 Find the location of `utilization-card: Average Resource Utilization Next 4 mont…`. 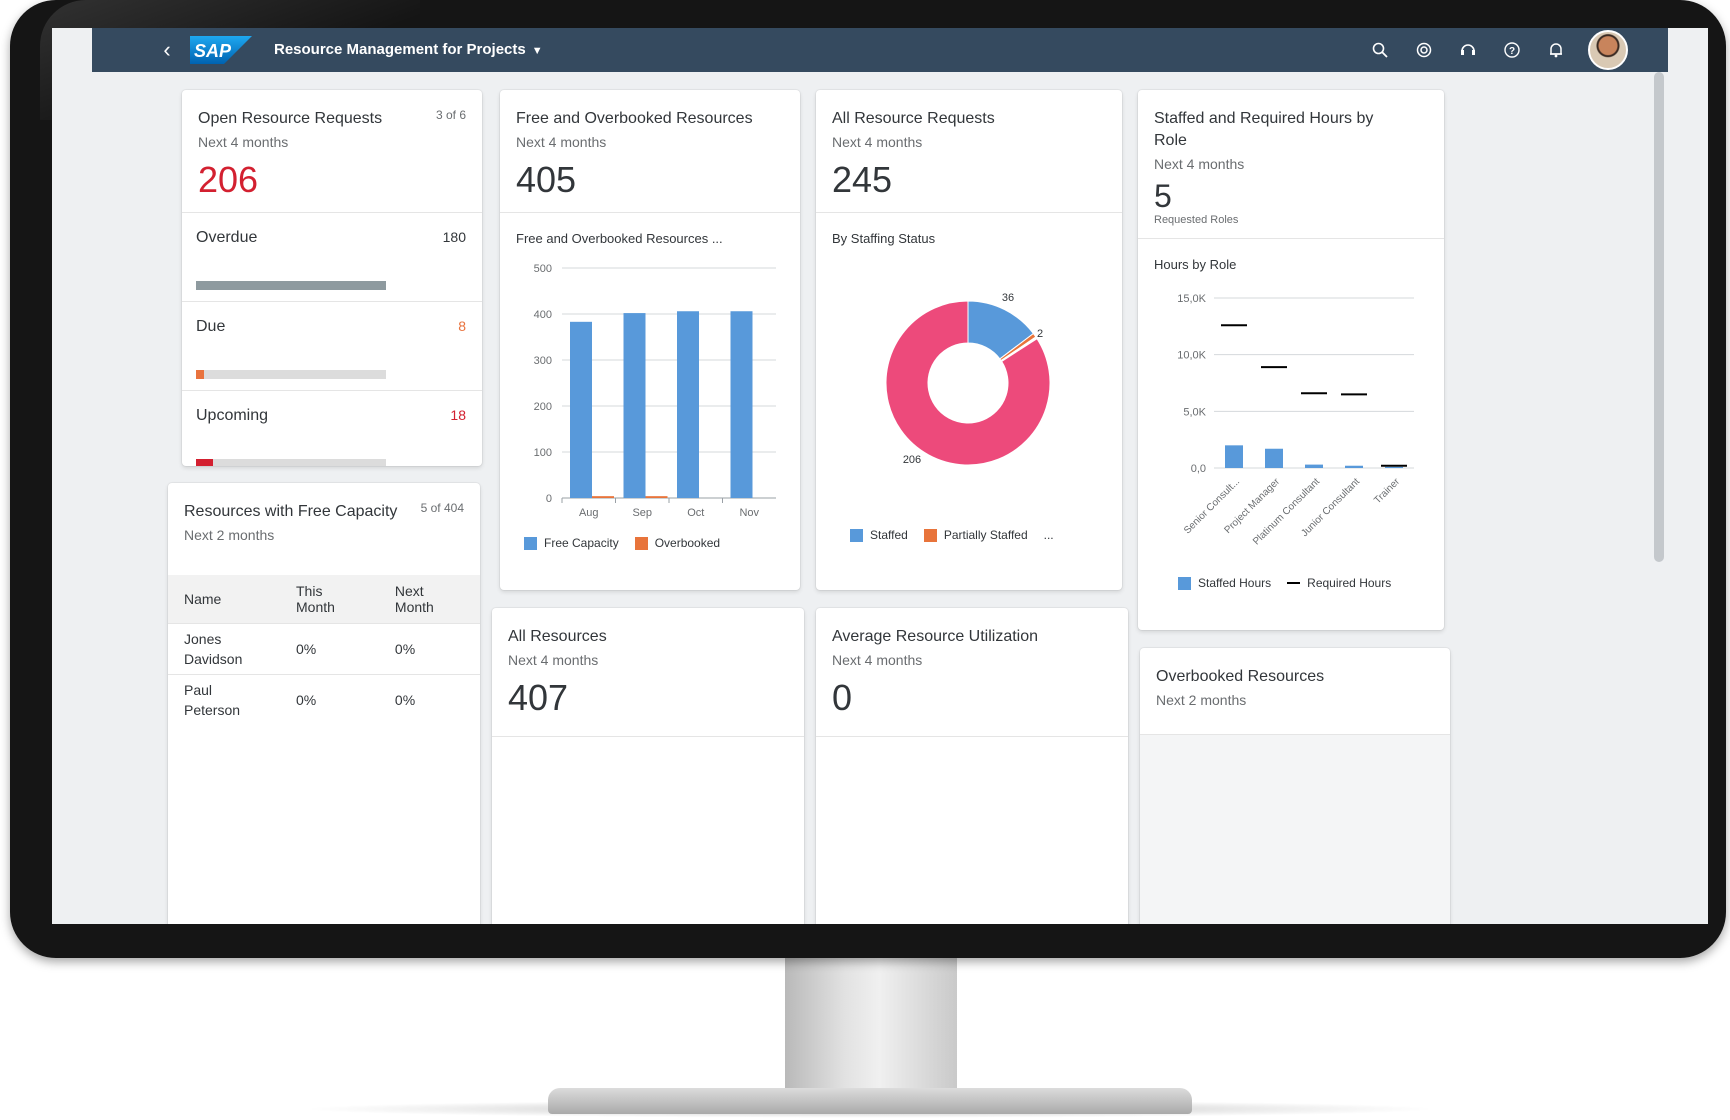

utilization-card: Average Resource Utilization Next 4 mont… is located at coordinates (972, 766).